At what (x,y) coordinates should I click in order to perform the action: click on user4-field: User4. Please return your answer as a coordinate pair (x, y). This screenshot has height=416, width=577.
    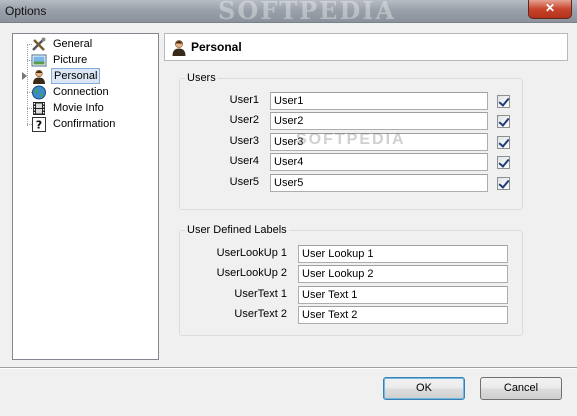
    Looking at the image, I should click on (379, 162).